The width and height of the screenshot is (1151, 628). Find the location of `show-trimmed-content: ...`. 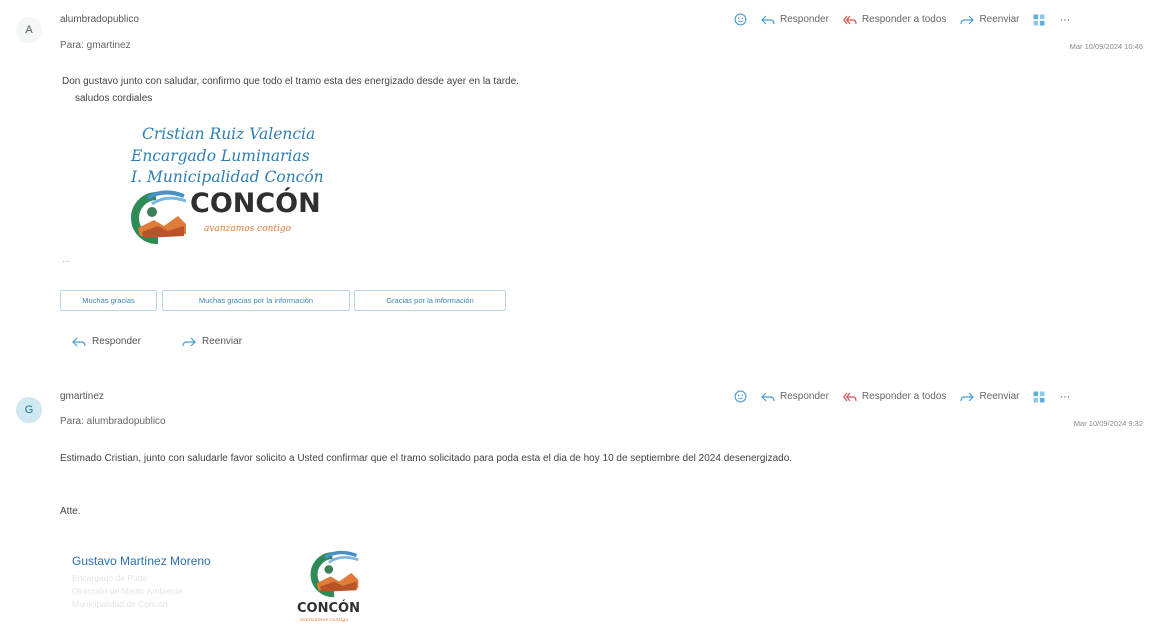

show-trimmed-content: ... is located at coordinates (66, 259).